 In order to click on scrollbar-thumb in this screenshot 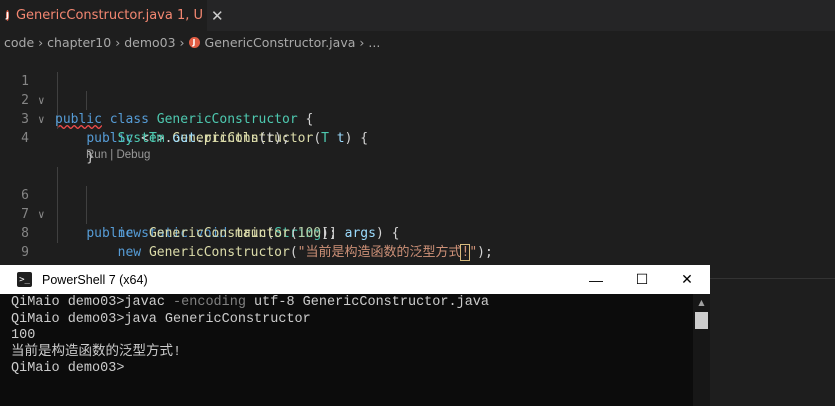, I will do `click(701, 320)`.